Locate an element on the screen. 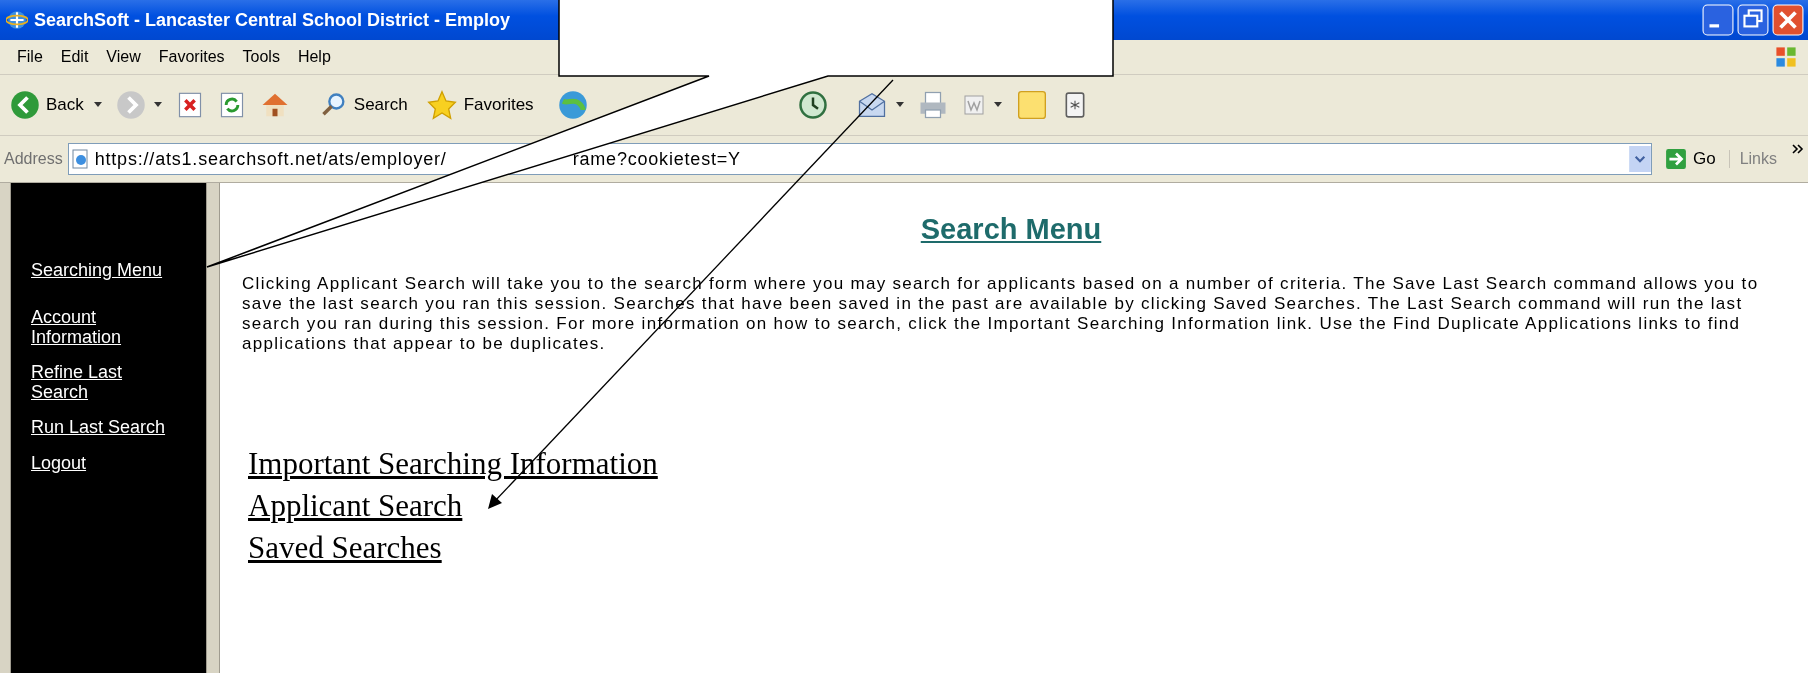  address-label: Address is located at coordinates (33, 159).